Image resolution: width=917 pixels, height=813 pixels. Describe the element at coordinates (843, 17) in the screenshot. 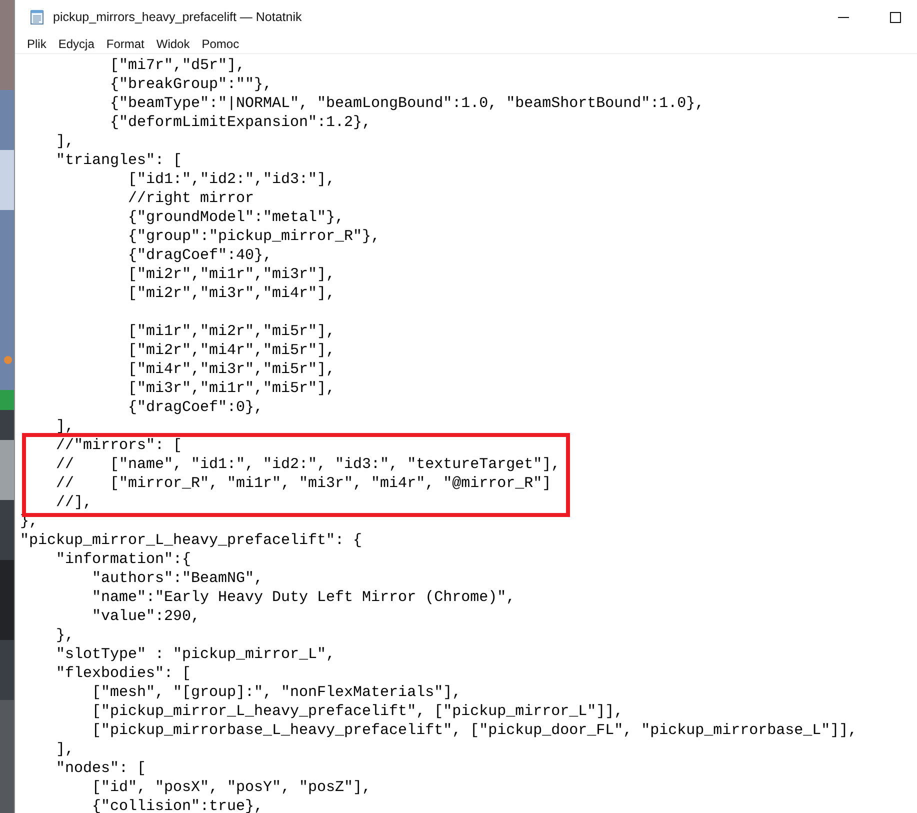

I see `minimize-icon` at that location.